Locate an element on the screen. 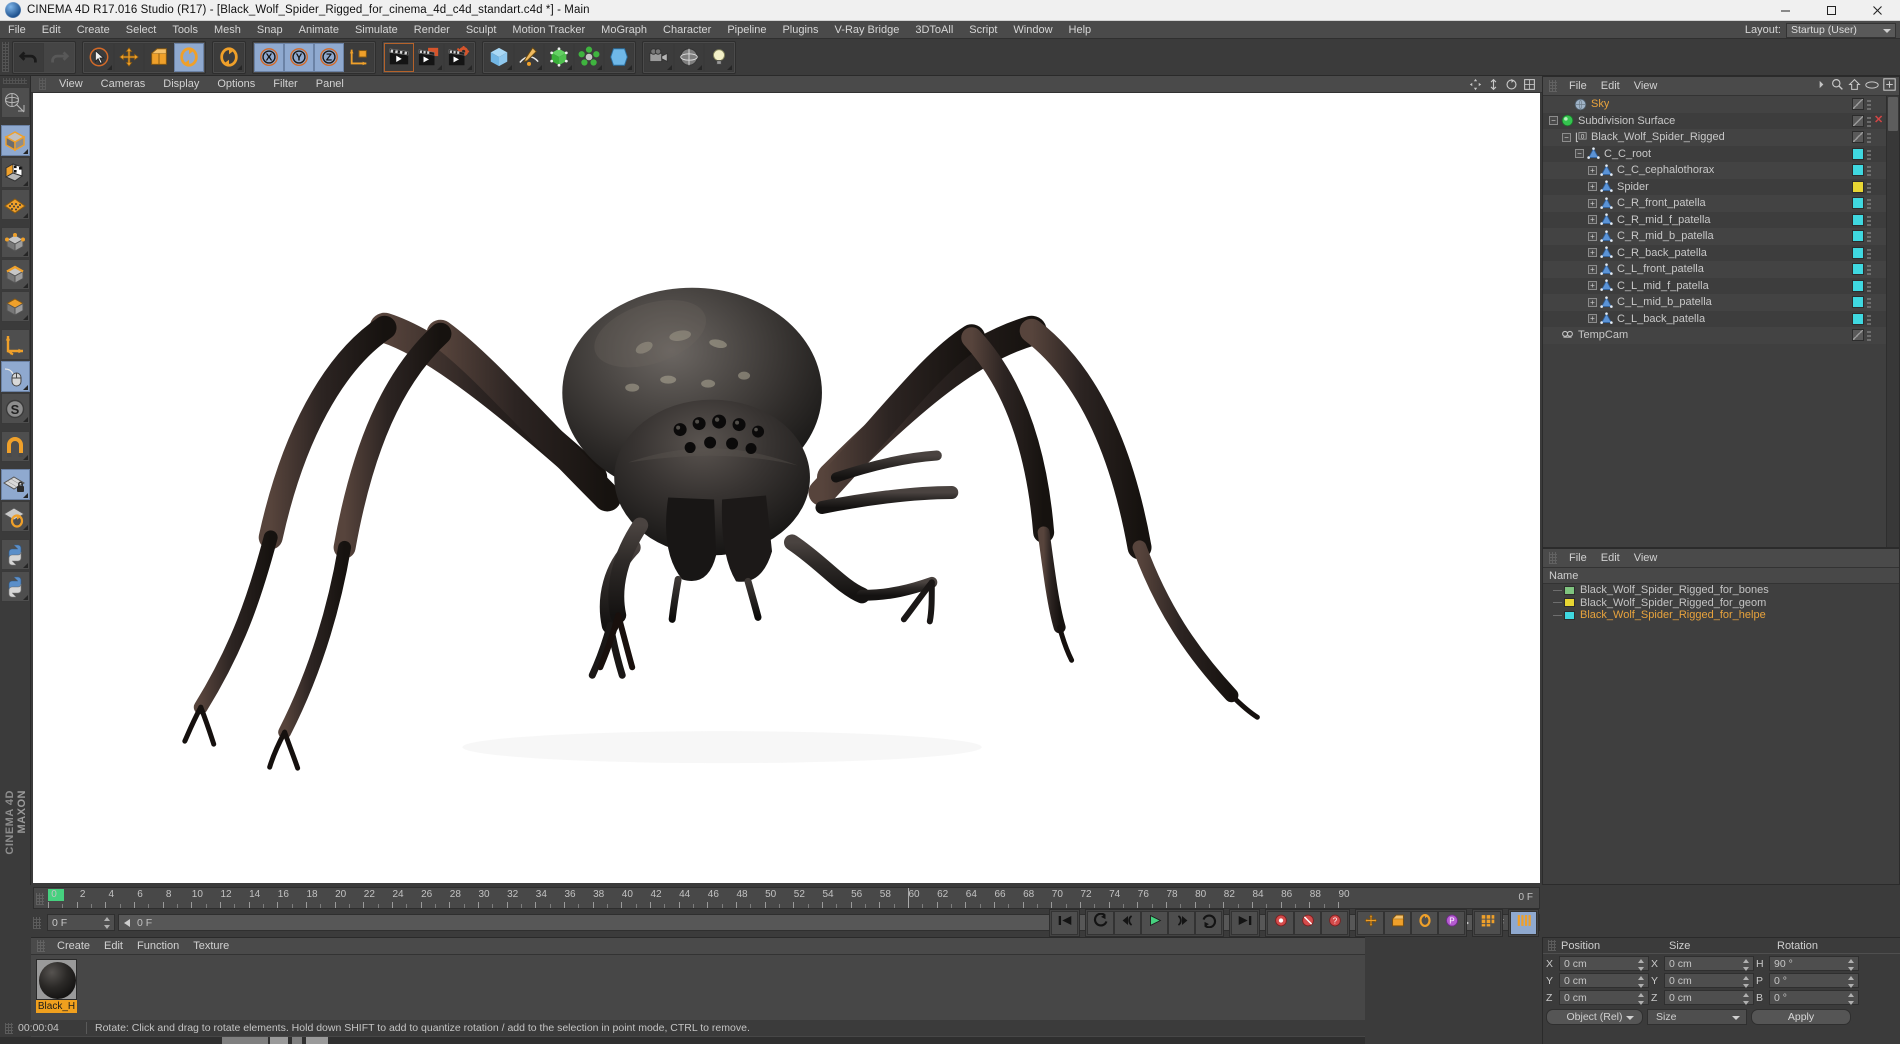 This screenshot has height=1044, width=1900. move-tool is located at coordinates (129, 57).